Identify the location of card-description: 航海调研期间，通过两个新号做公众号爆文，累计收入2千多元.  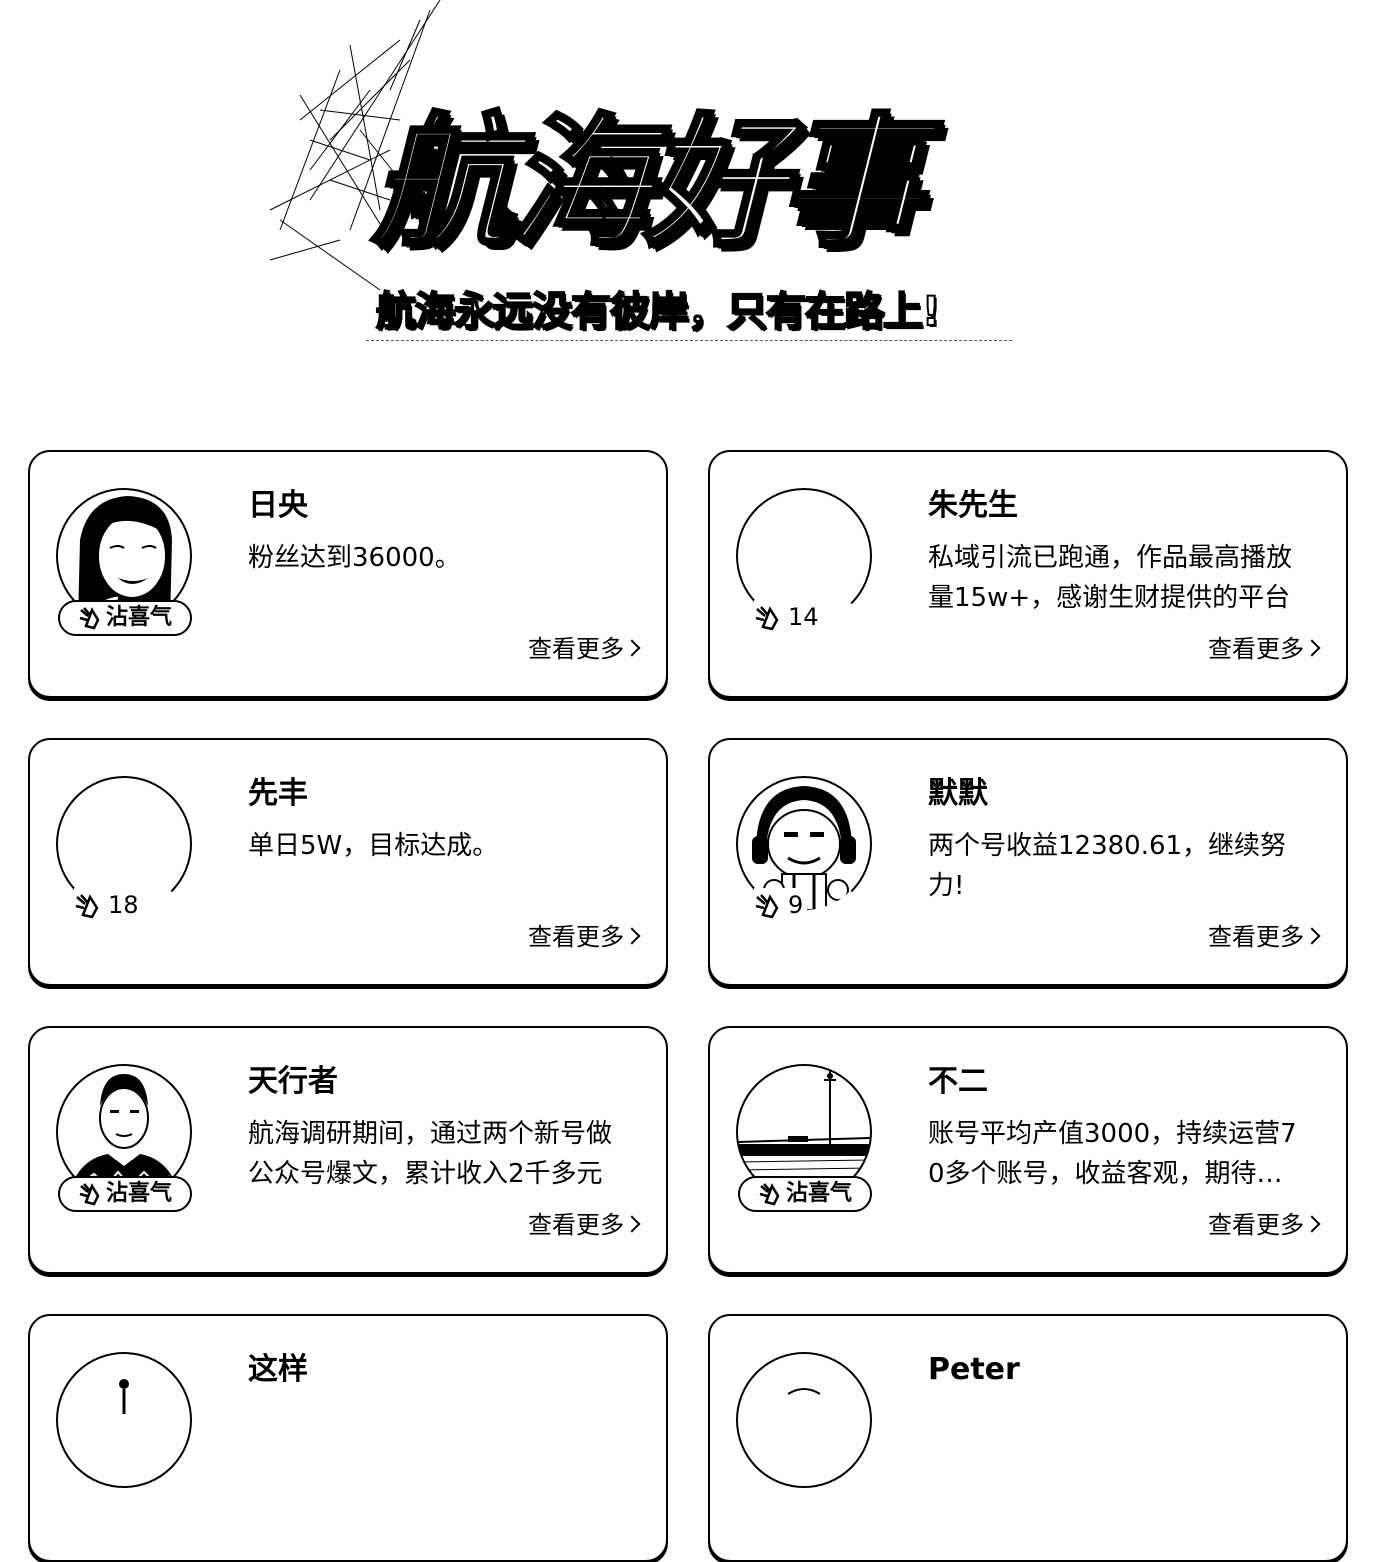
(430, 1154).